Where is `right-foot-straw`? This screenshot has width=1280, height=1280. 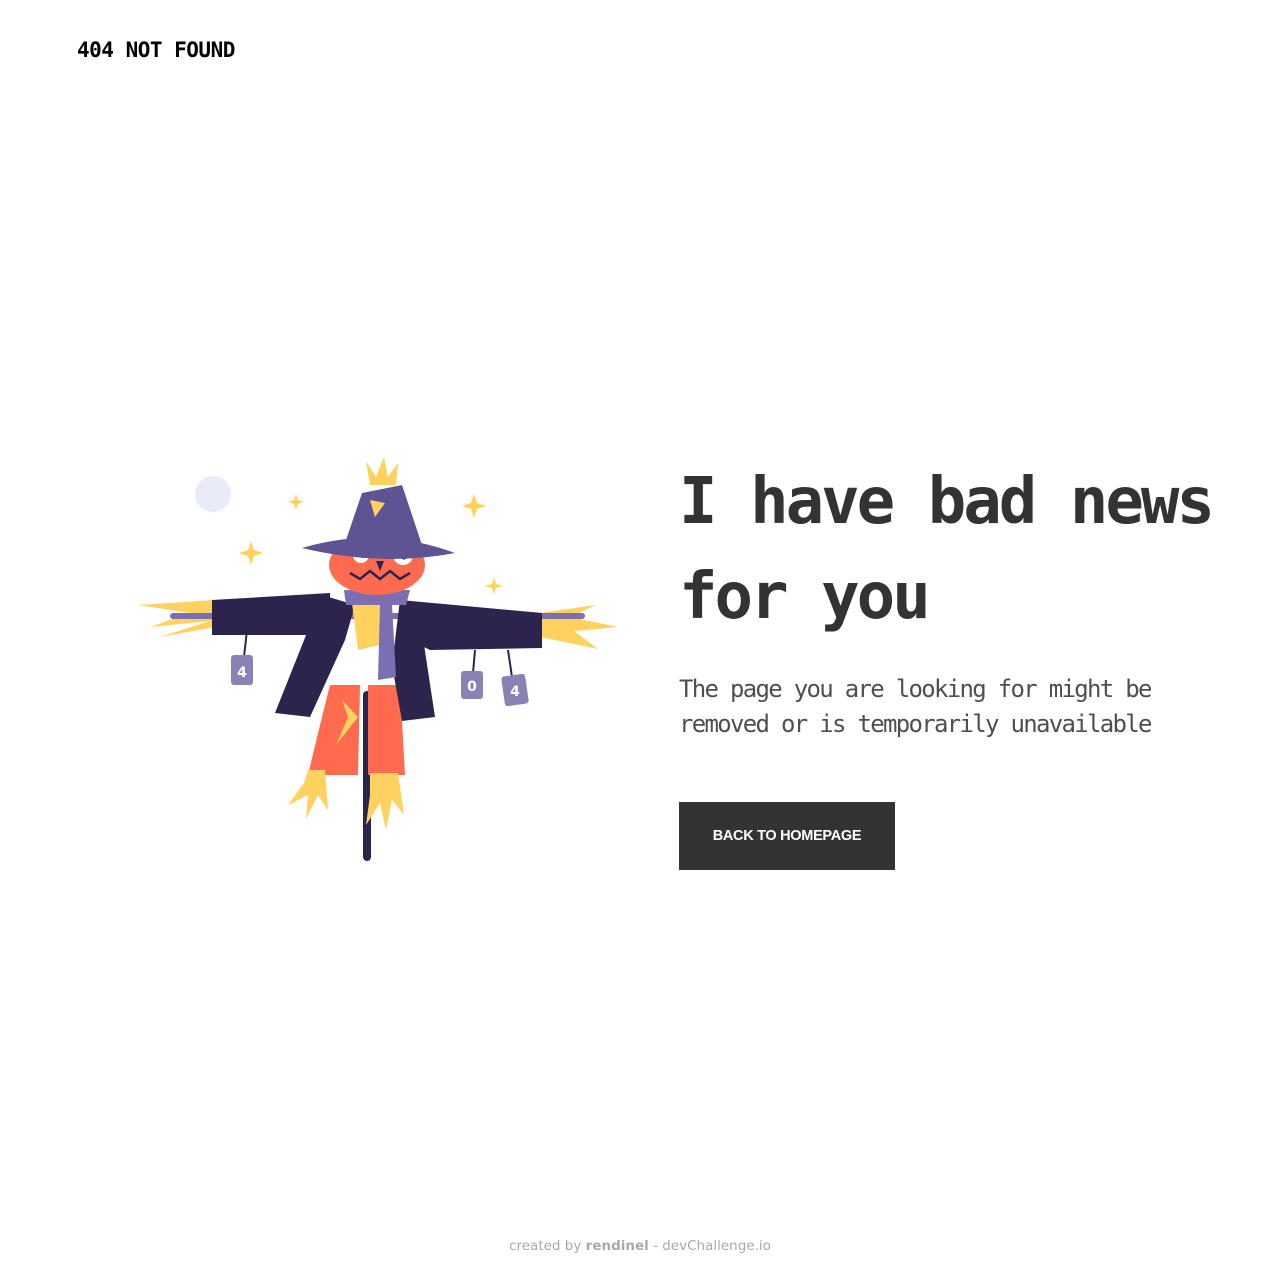
right-foot-straw is located at coordinates (385, 801).